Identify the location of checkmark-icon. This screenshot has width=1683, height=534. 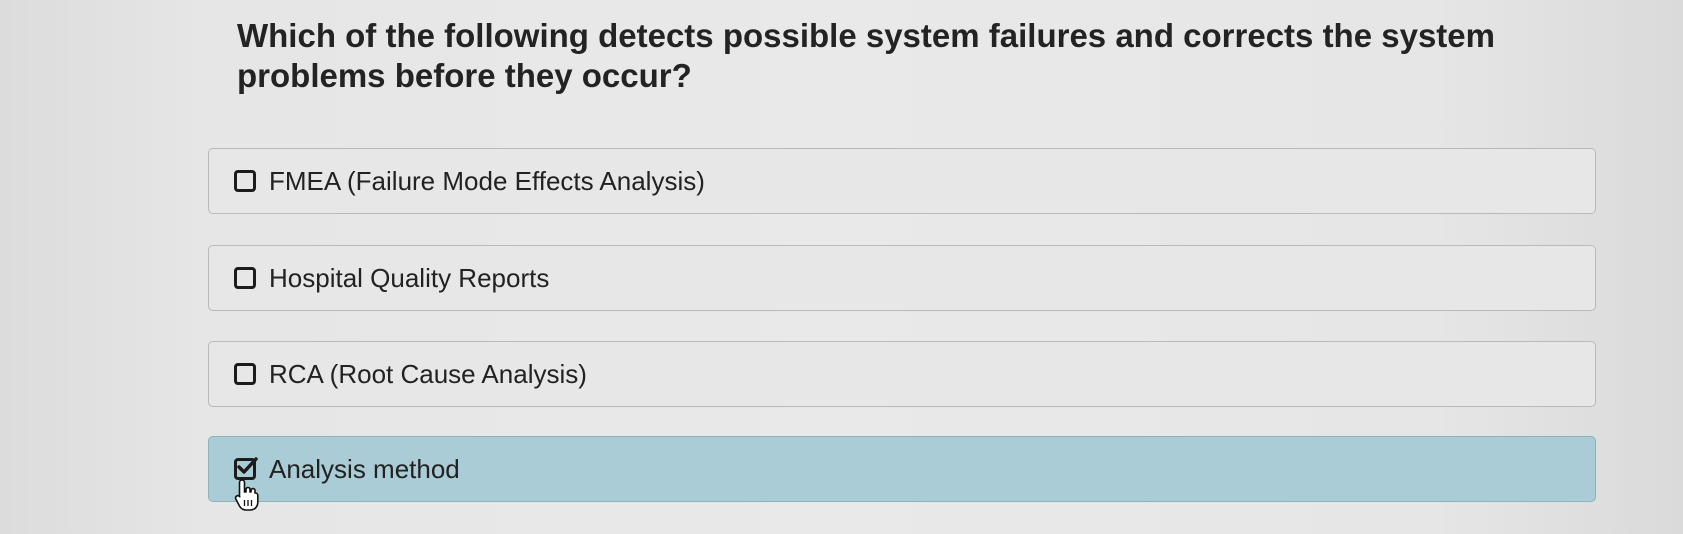
(247, 465).